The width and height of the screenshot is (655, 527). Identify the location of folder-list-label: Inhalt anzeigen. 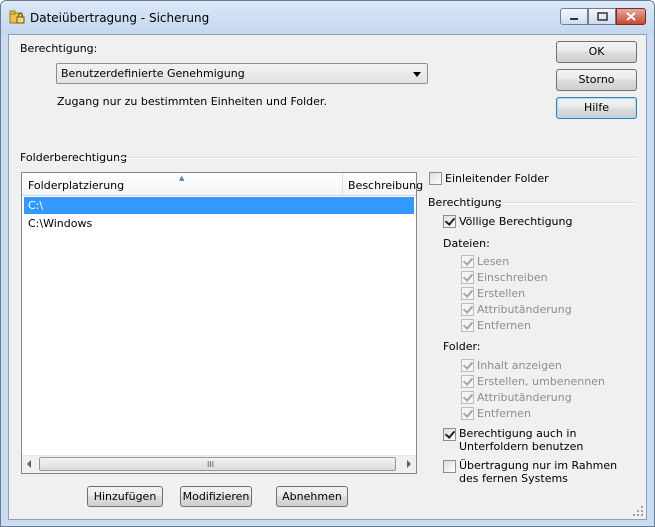
(519, 365).